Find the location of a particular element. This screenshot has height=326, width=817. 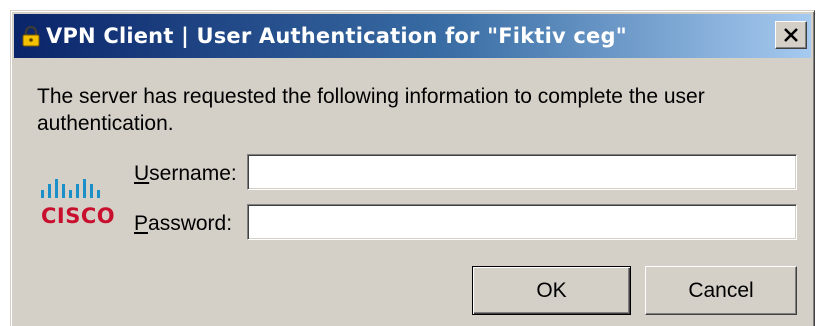

username-label-text: sername: is located at coordinates (193, 173).